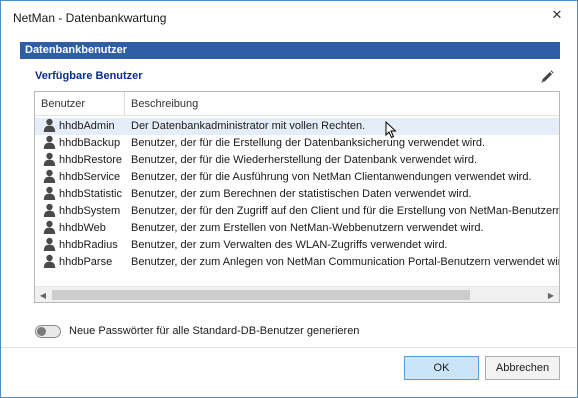  Describe the element at coordinates (522, 368) in the screenshot. I see `cancel-button: Abbrechen` at that location.